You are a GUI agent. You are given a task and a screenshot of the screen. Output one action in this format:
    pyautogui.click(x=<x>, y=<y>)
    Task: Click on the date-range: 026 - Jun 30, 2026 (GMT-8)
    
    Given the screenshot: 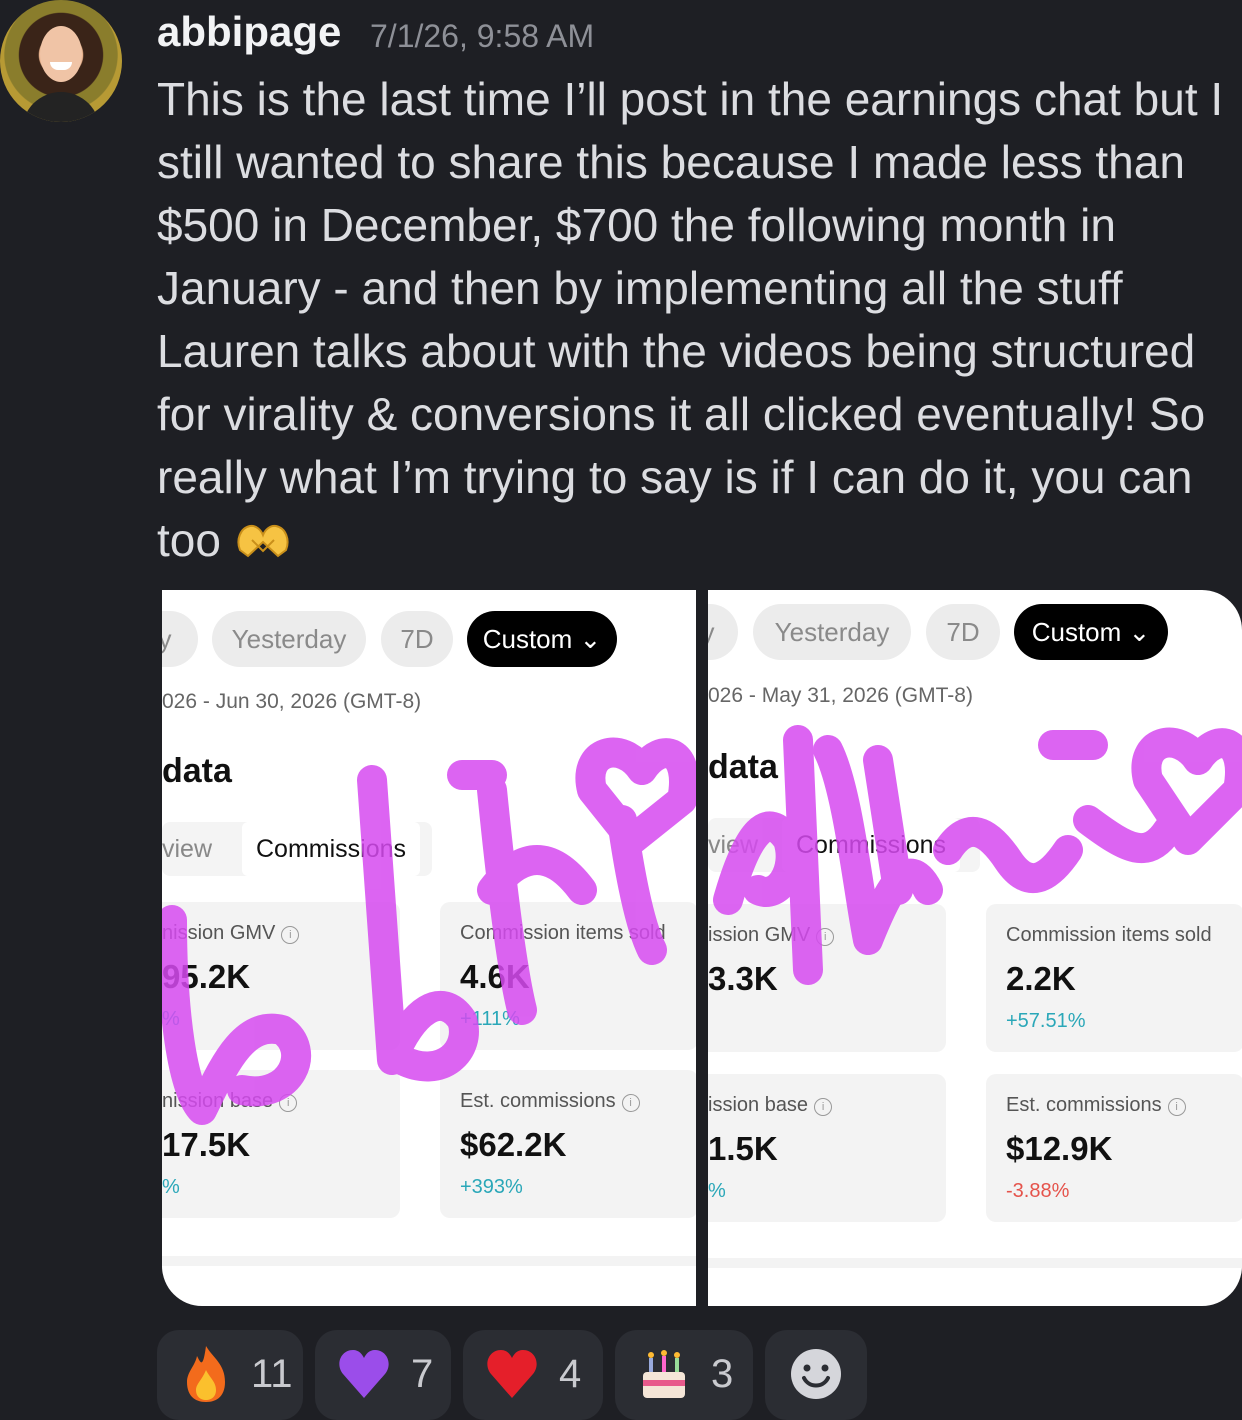 What is the action you would take?
    pyautogui.click(x=292, y=701)
    